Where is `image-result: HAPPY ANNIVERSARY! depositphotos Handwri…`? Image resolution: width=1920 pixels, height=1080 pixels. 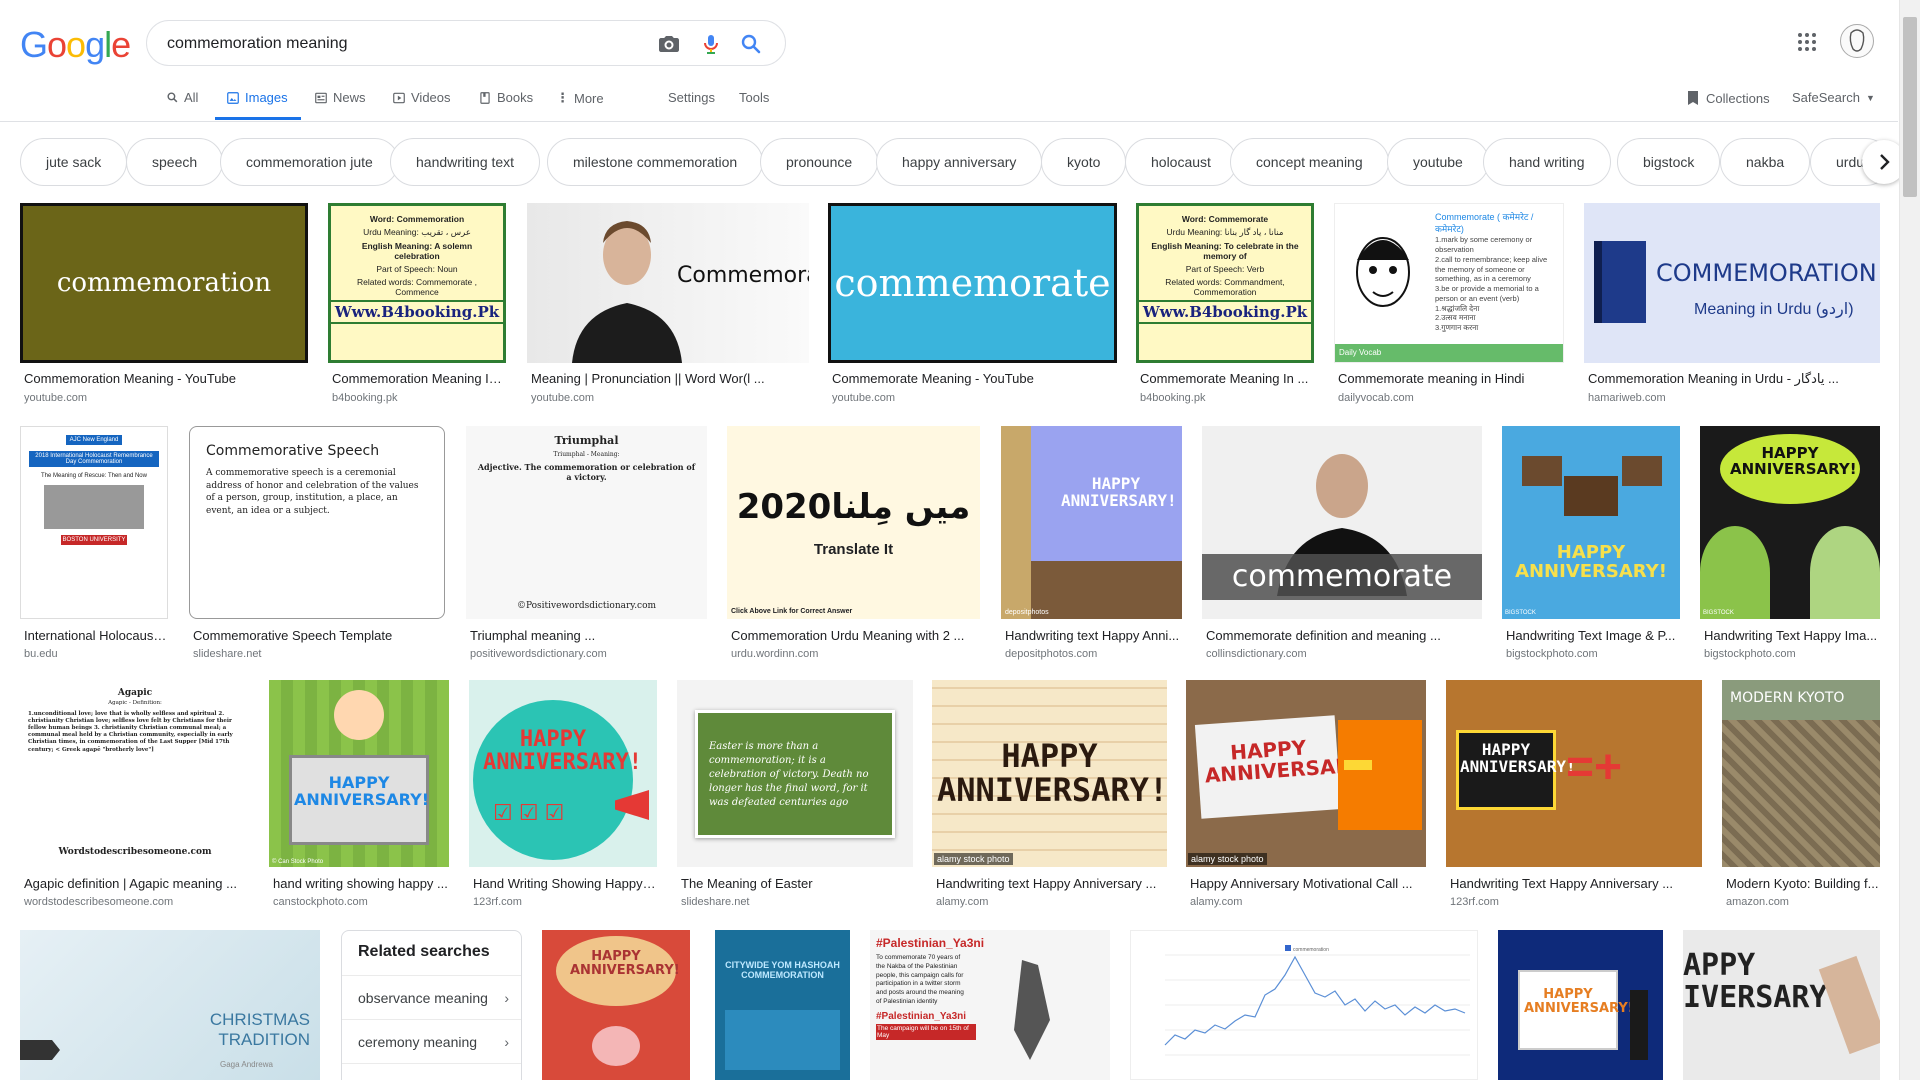
image-result: HAPPY ANNIVERSARY! depositphotos Handwri… is located at coordinates (1091, 543).